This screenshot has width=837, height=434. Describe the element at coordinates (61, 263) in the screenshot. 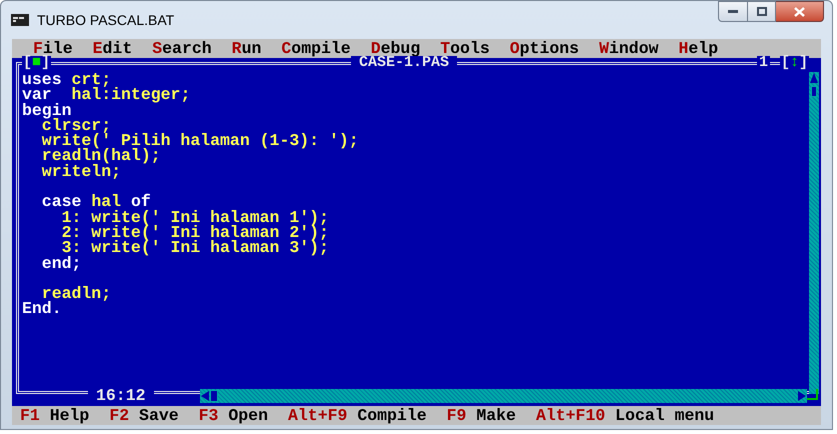

I see `code-line: end;` at that location.